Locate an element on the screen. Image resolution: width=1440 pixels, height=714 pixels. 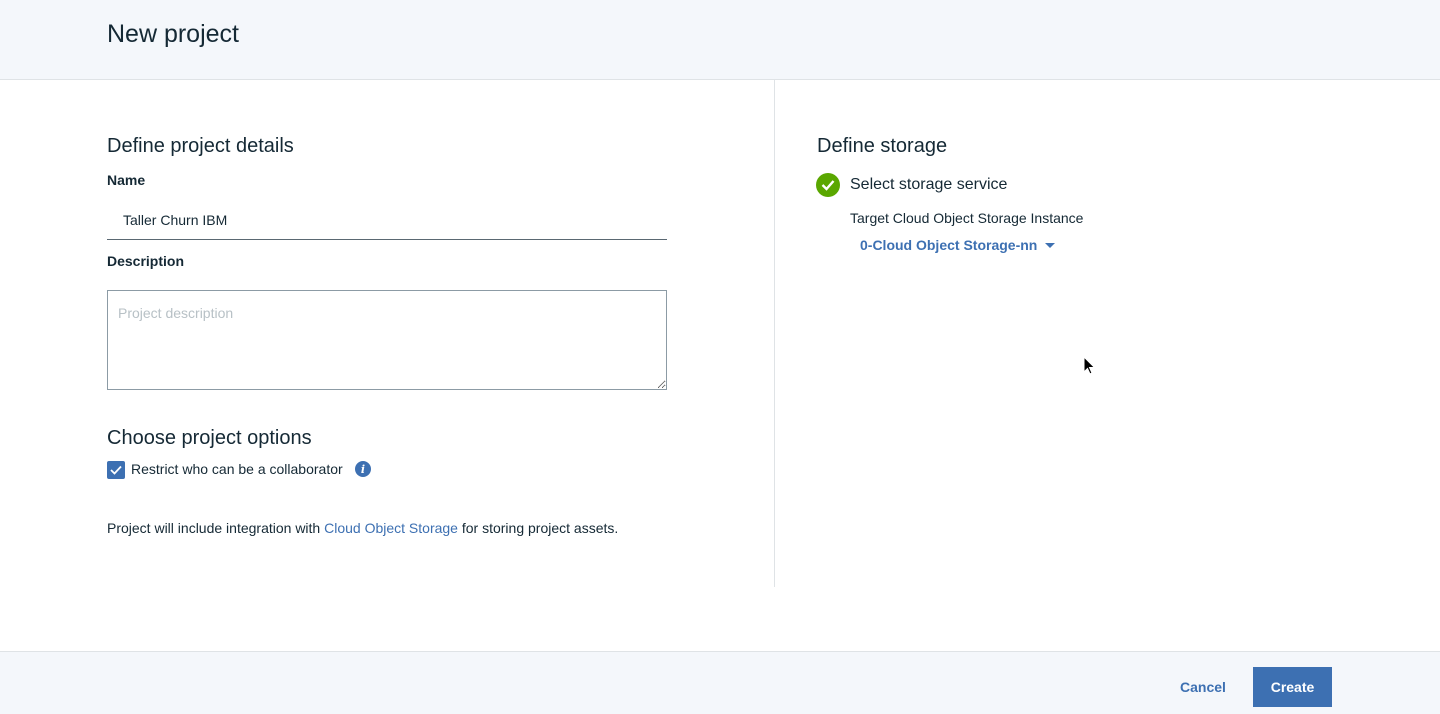
integration-suffix: for storing project assets. is located at coordinates (538, 528).